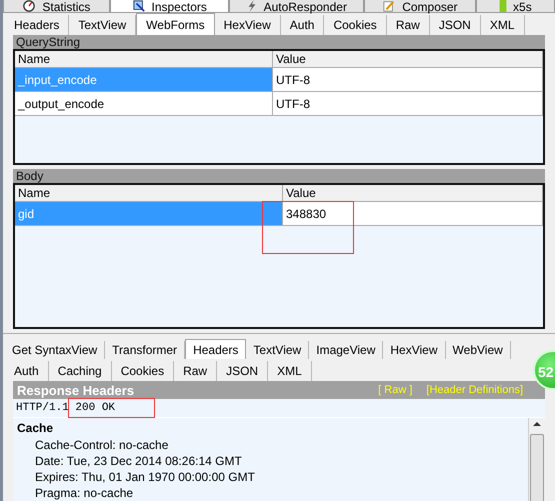  I want to click on name-cell: _output_encode, so click(144, 104).